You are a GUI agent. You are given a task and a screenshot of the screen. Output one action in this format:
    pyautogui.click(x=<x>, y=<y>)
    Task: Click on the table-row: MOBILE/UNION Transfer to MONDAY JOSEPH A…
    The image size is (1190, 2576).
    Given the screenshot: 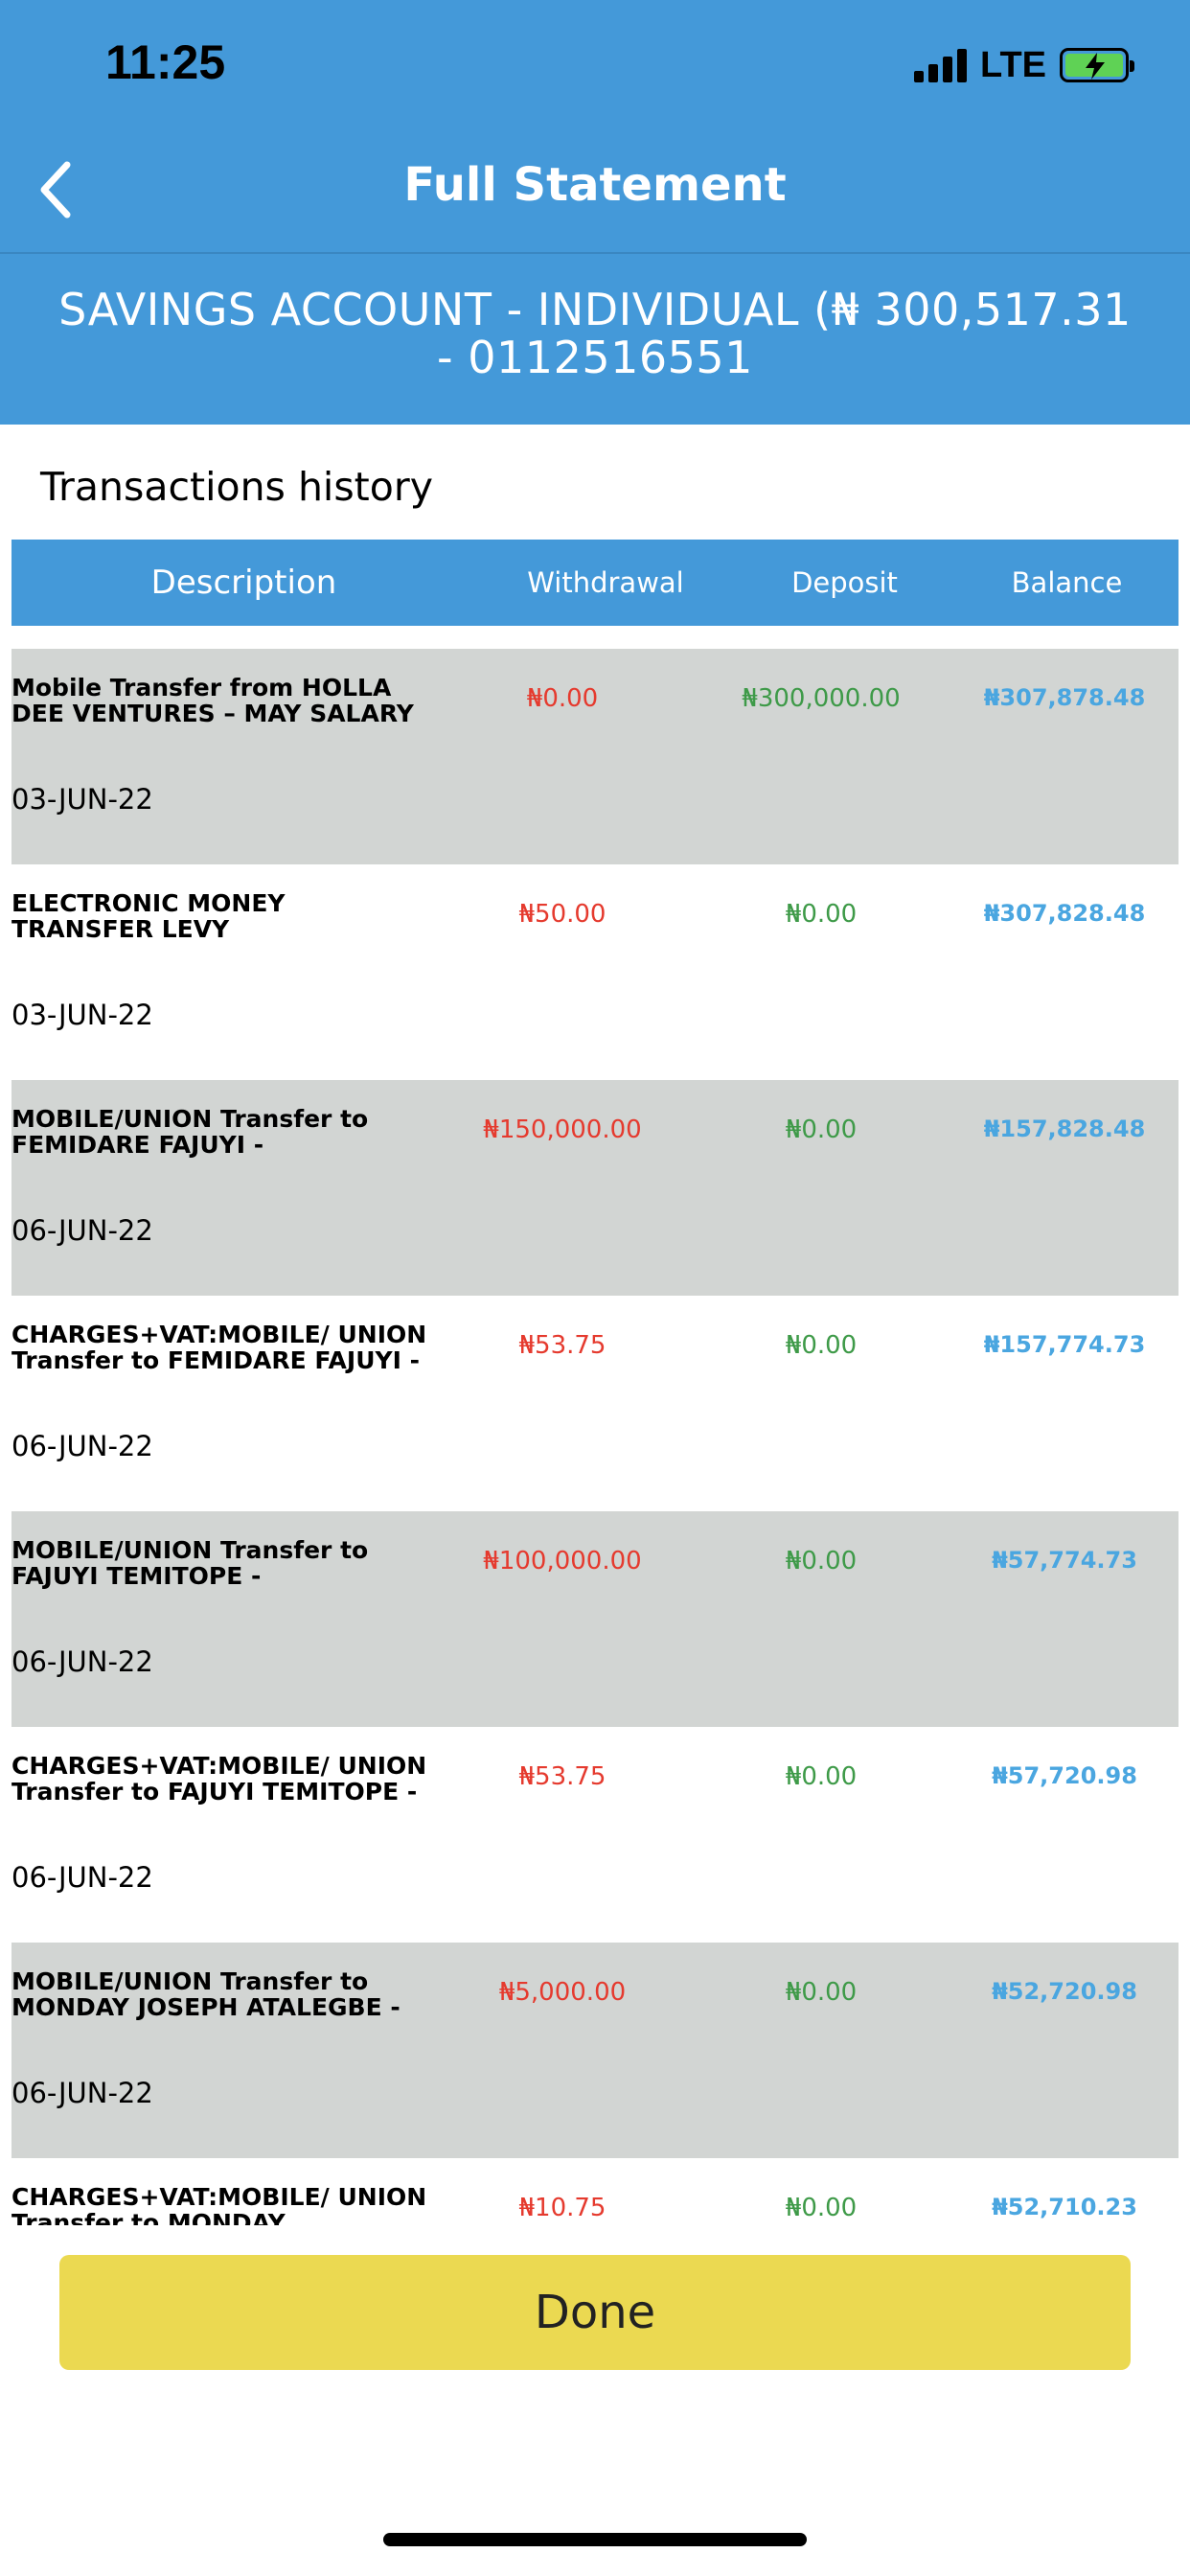 What is the action you would take?
    pyautogui.click(x=595, y=2050)
    